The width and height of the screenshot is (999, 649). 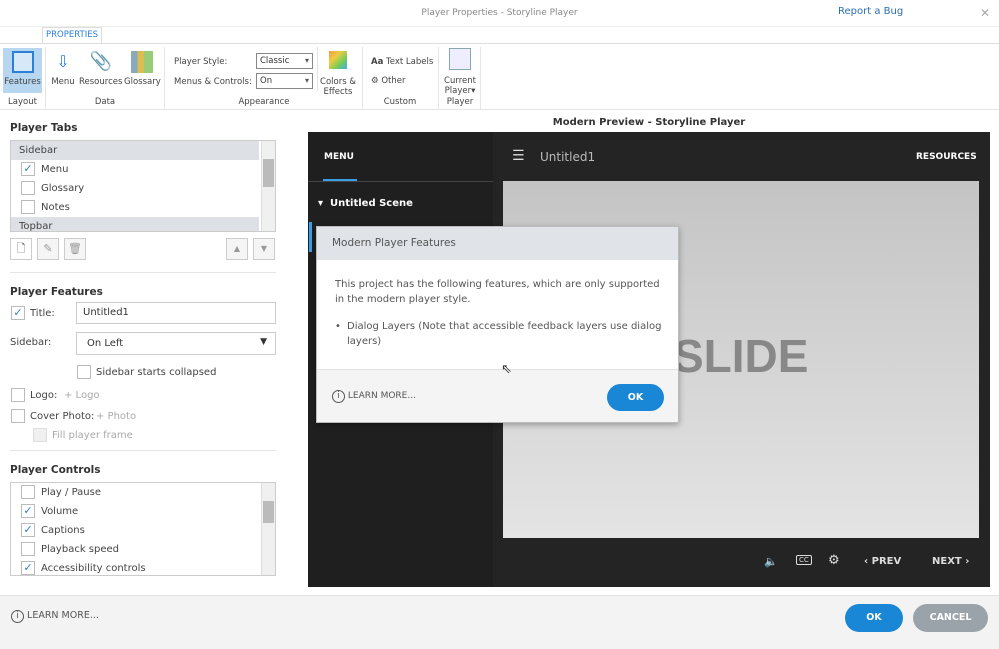 What do you see at coordinates (264, 249) in the screenshot?
I see `move-down-icon: ▼` at bounding box center [264, 249].